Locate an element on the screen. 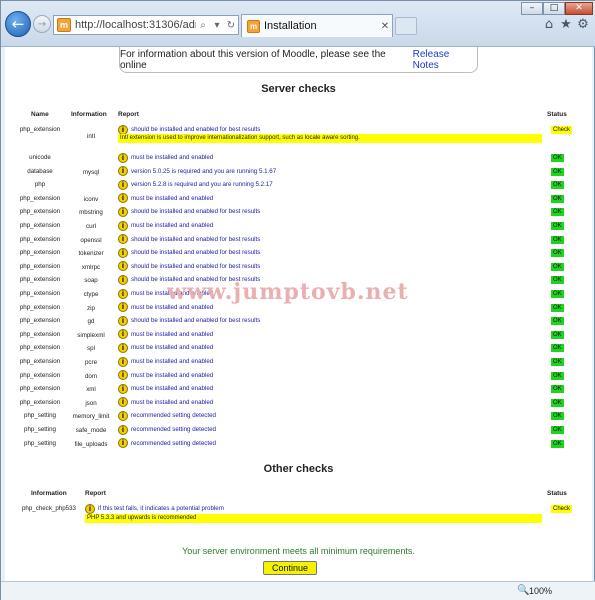 Image resolution: width=595 pixels, height=600 pixels. tab-title: Installation is located at coordinates (290, 26).